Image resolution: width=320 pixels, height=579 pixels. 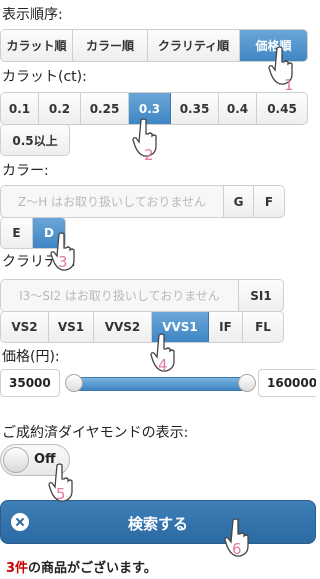 What do you see at coordinates (120, 295) in the screenshot?
I see `clarity-unavailable-range: I3〜SI2 はお取り扱いしておりません` at bounding box center [120, 295].